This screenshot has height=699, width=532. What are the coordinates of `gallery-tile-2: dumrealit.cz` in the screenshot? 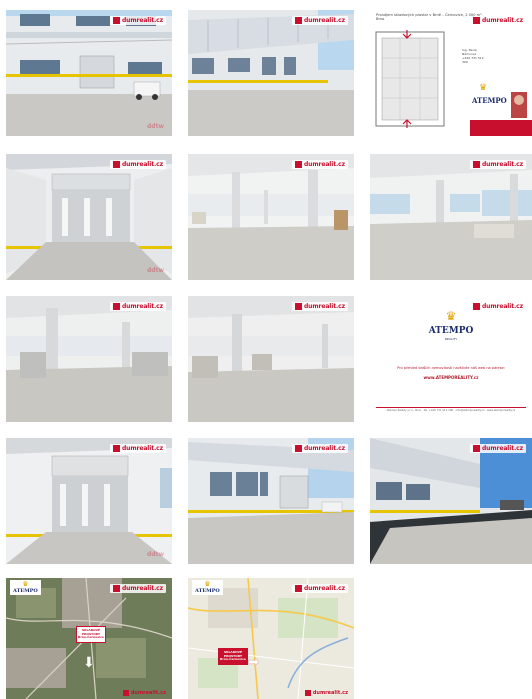 It's located at (271, 73).